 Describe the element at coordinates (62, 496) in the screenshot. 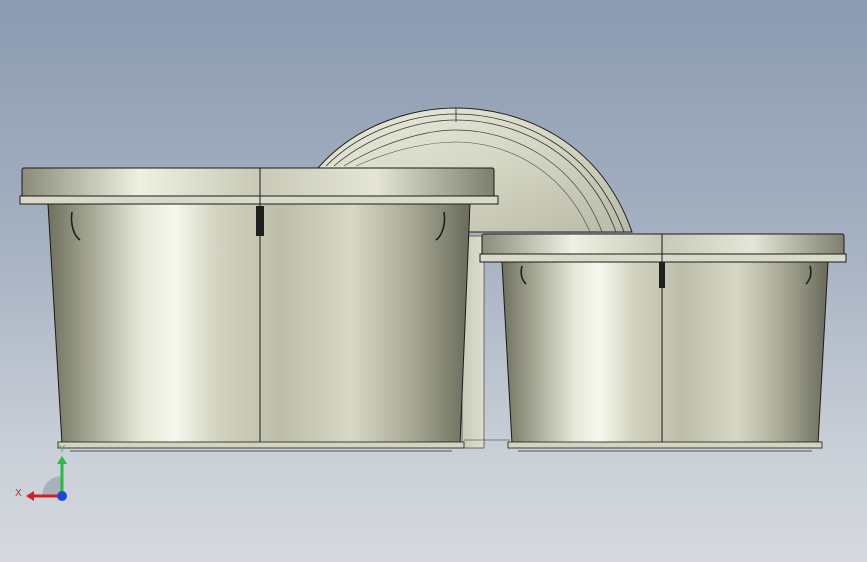

I see `z-axis-dot` at that location.